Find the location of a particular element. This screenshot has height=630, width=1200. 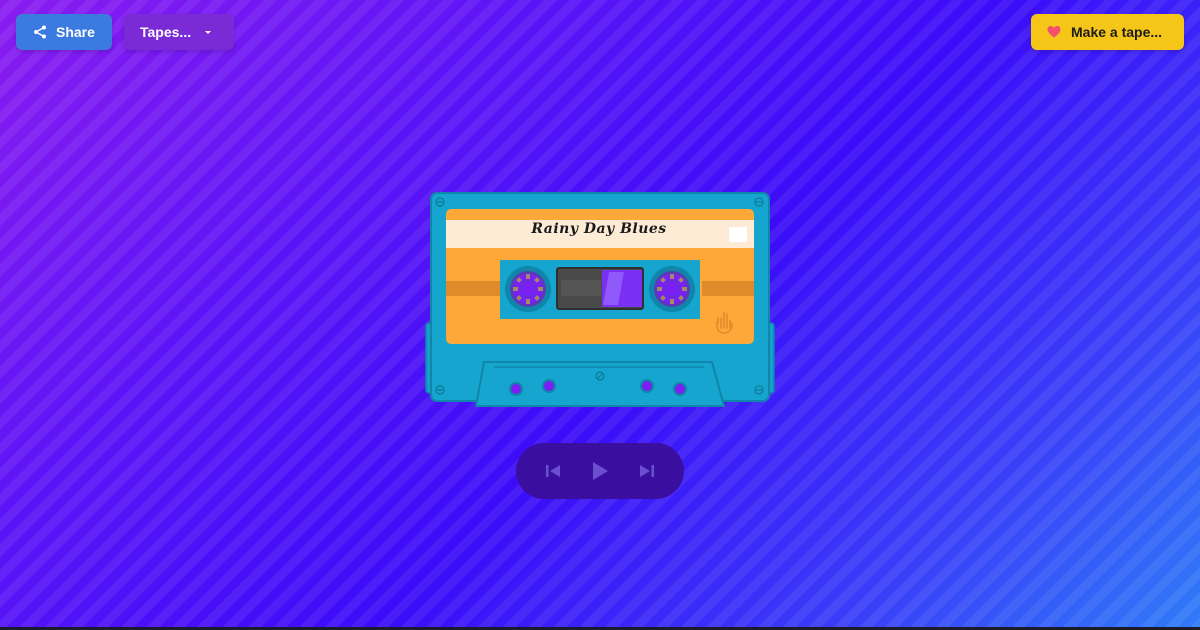

skip-next-icon is located at coordinates (647, 471).